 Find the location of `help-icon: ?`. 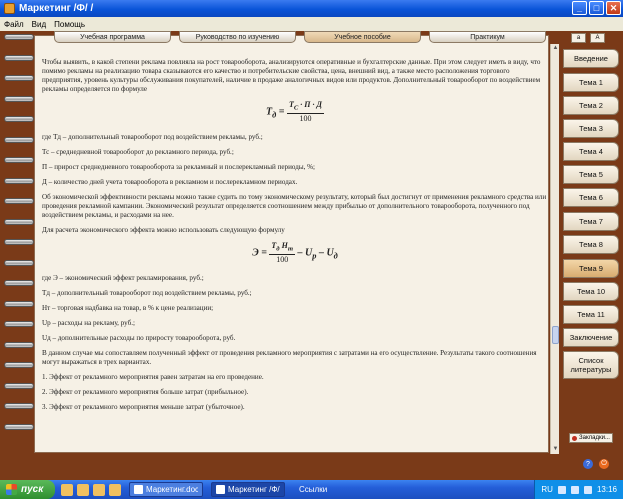

help-icon: ? is located at coordinates (588, 464).